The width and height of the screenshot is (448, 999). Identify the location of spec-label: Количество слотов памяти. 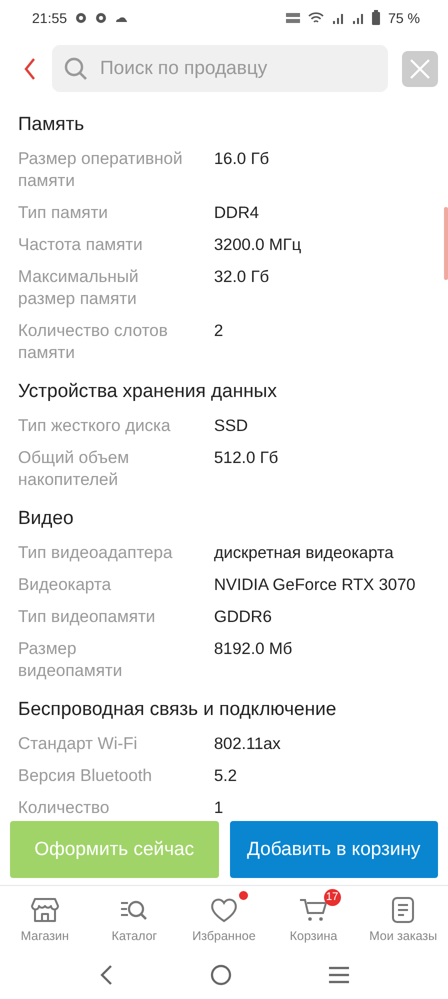
(93, 342).